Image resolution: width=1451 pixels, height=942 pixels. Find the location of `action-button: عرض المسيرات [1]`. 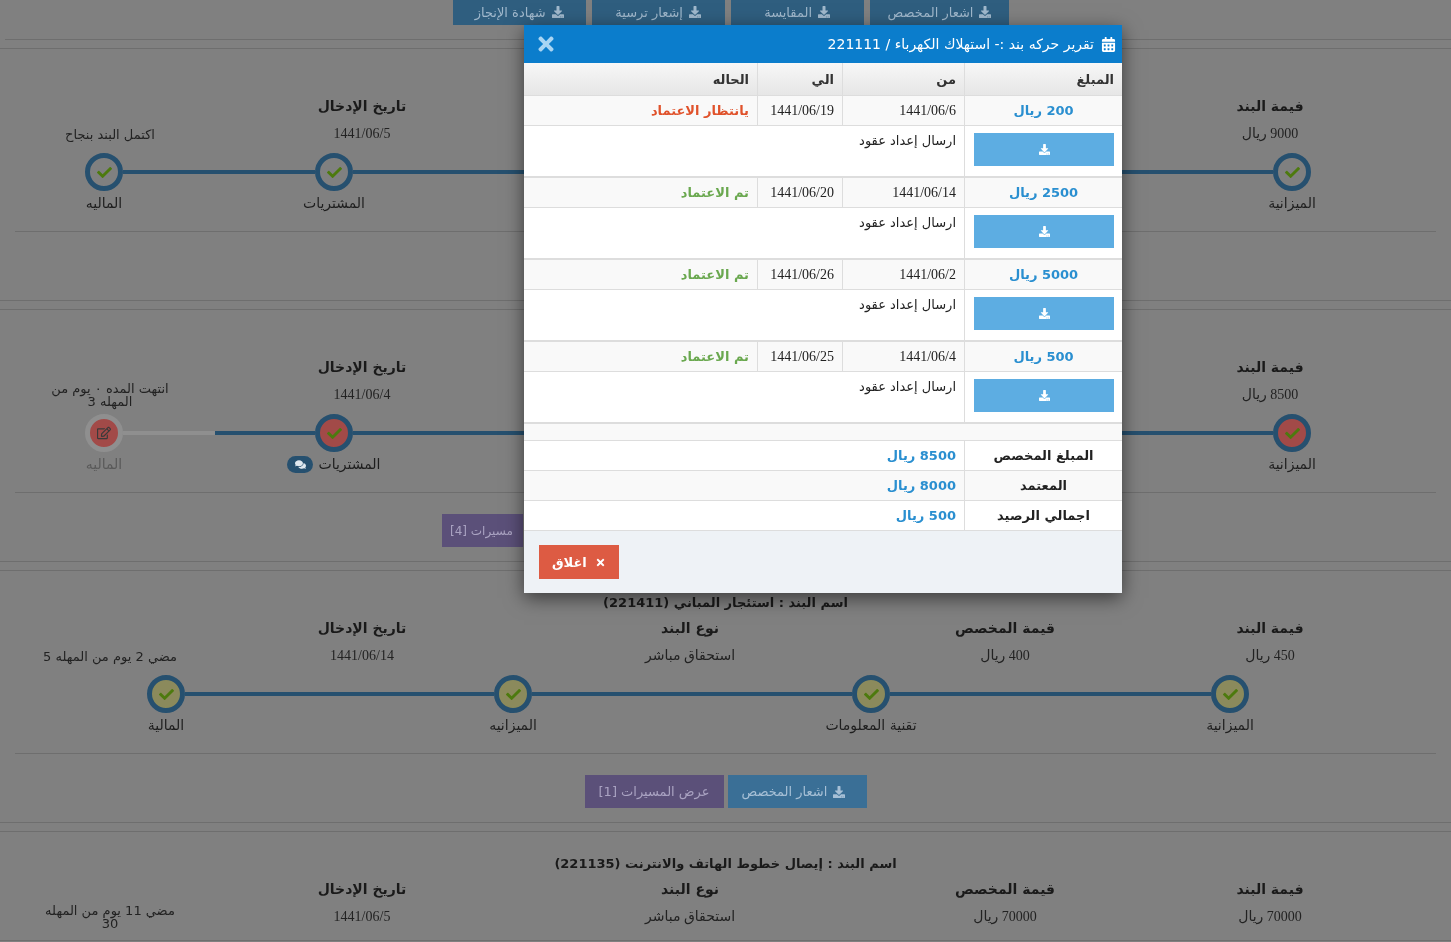

action-button: عرض المسيرات [1] is located at coordinates (654, 791).